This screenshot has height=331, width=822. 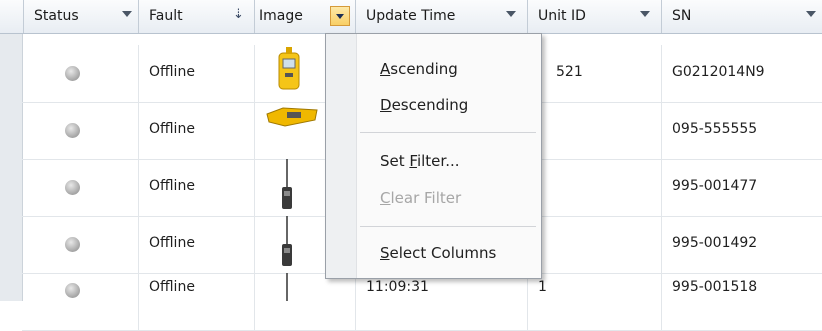 I want to click on menu-item-clear-filter: Clear Filter, so click(x=420, y=198).